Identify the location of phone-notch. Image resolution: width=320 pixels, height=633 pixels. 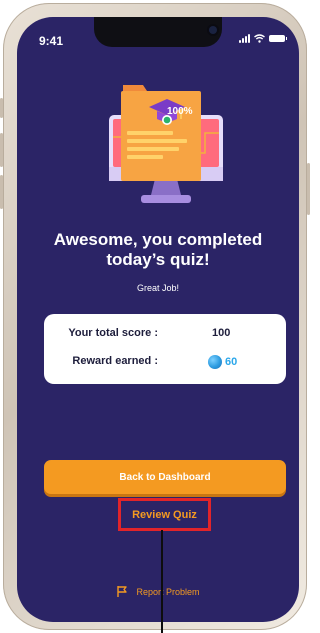
(158, 32).